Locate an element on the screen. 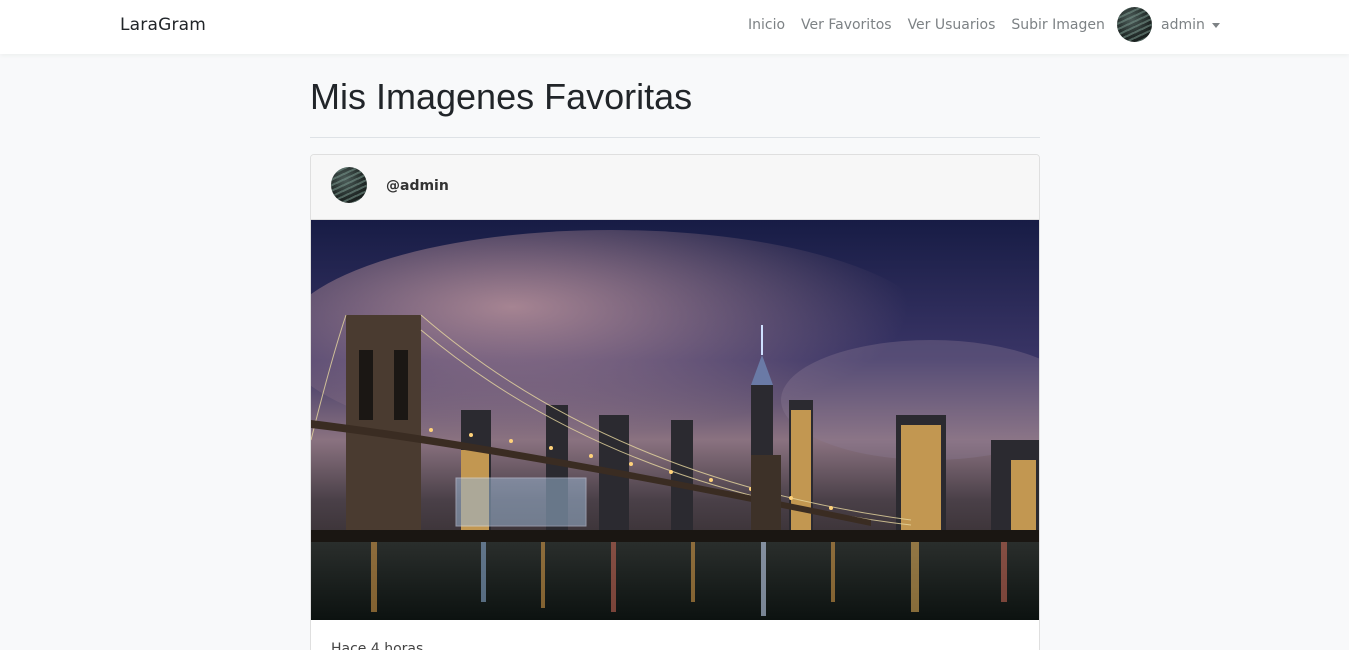 This screenshot has width=1349, height=650. user-dropdown-toggle: admin is located at coordinates (1190, 25).